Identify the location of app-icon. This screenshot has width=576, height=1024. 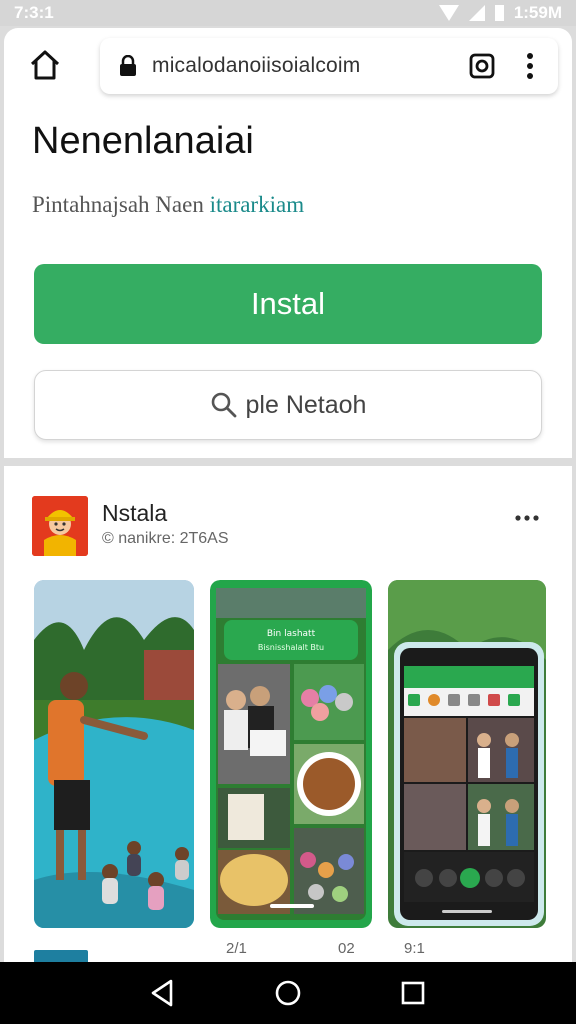
(60, 526).